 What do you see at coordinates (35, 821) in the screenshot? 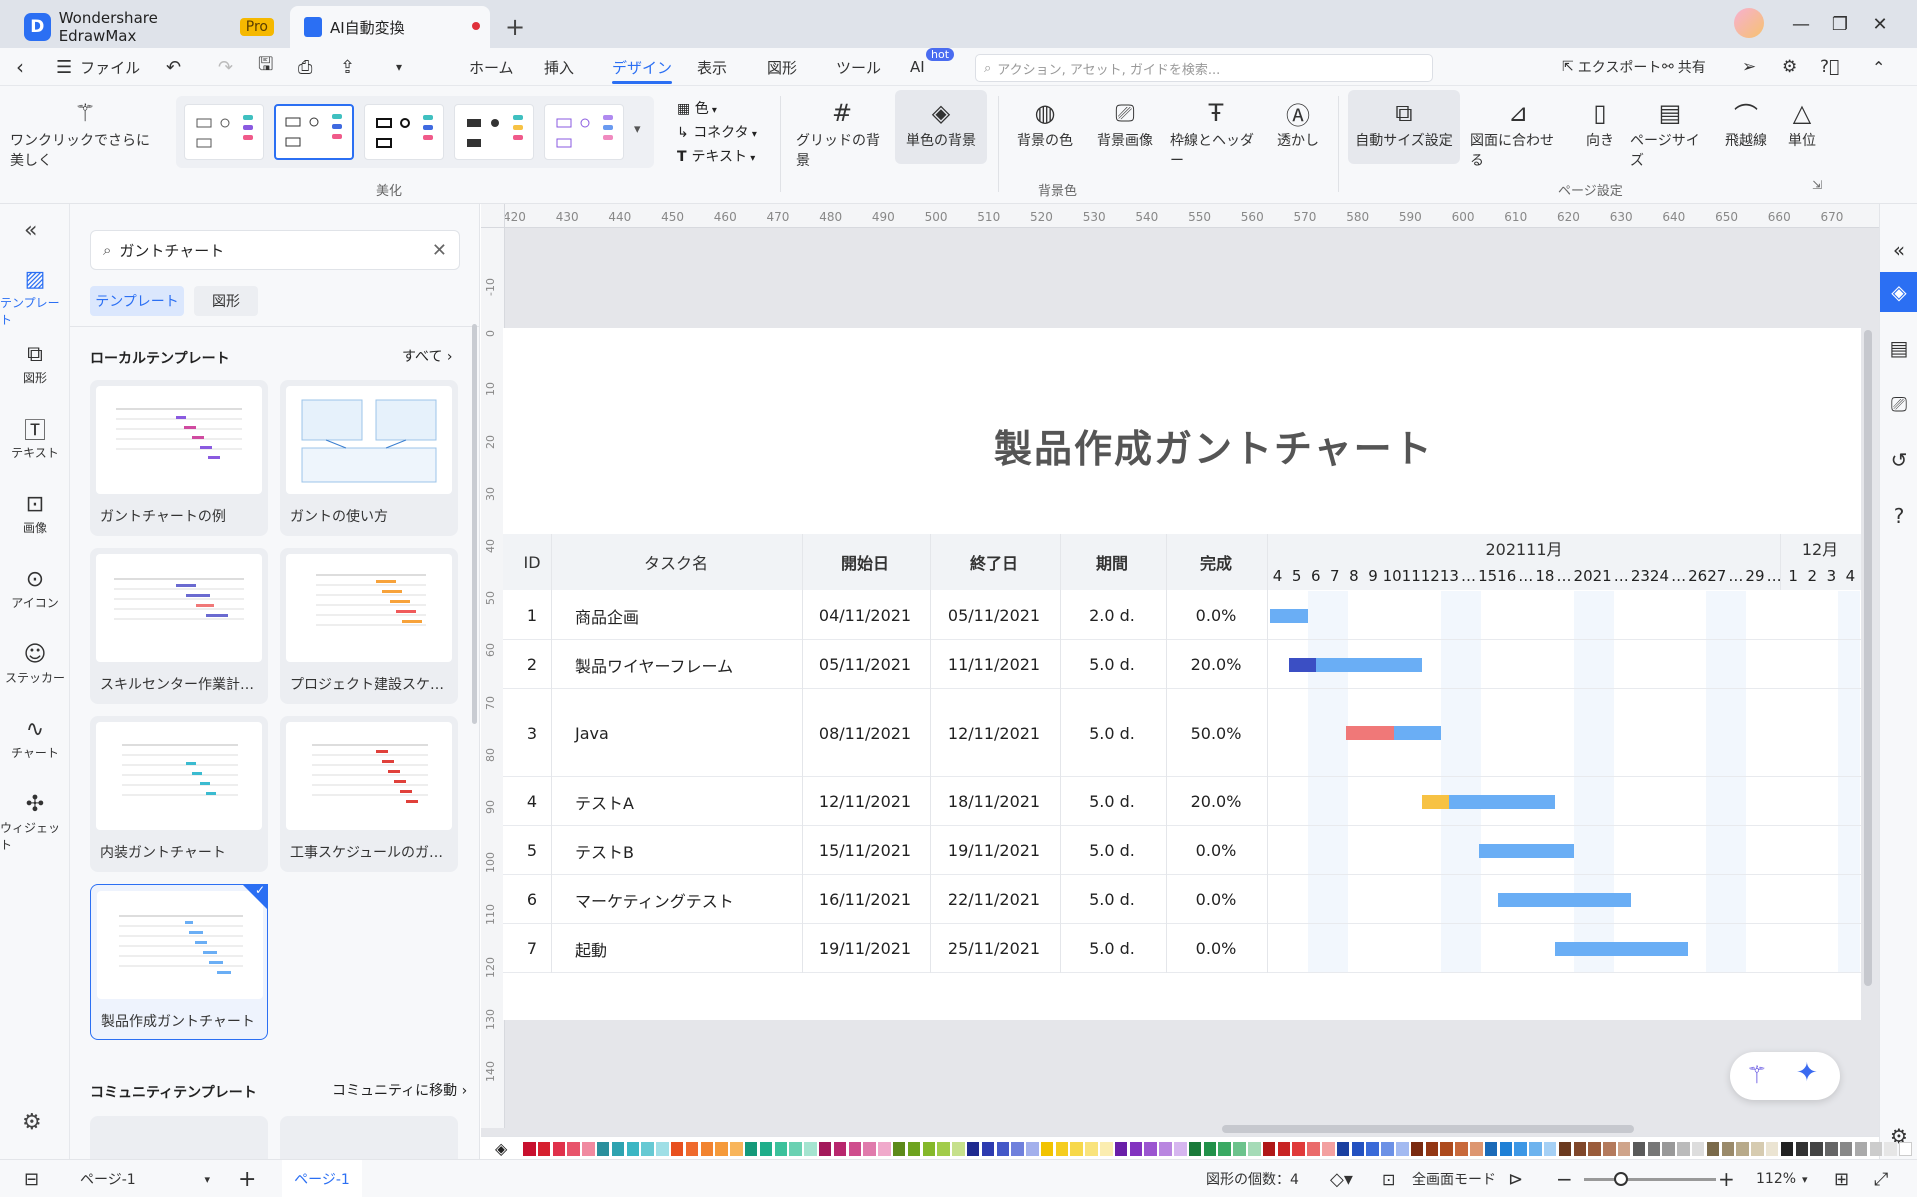
I see `sidebar-item-widget: ✣ ウィジェット` at bounding box center [35, 821].